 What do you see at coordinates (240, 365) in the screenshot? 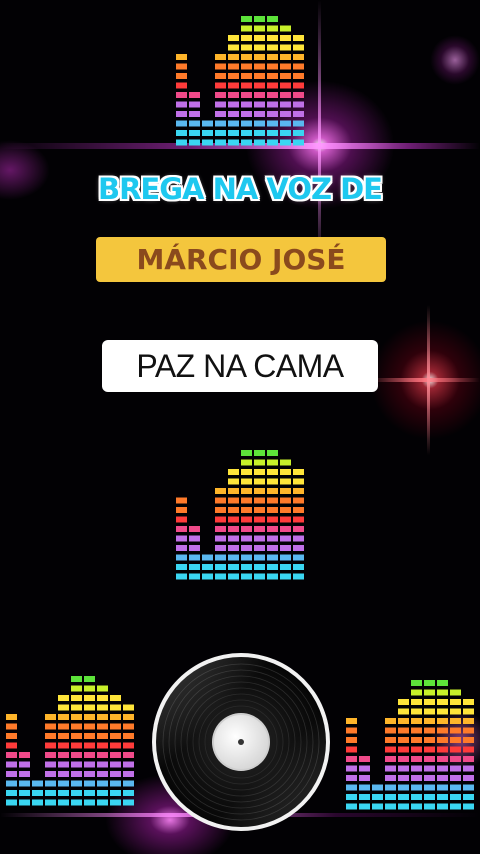
I see `song-title: PAZ NA CAMA` at bounding box center [240, 365].